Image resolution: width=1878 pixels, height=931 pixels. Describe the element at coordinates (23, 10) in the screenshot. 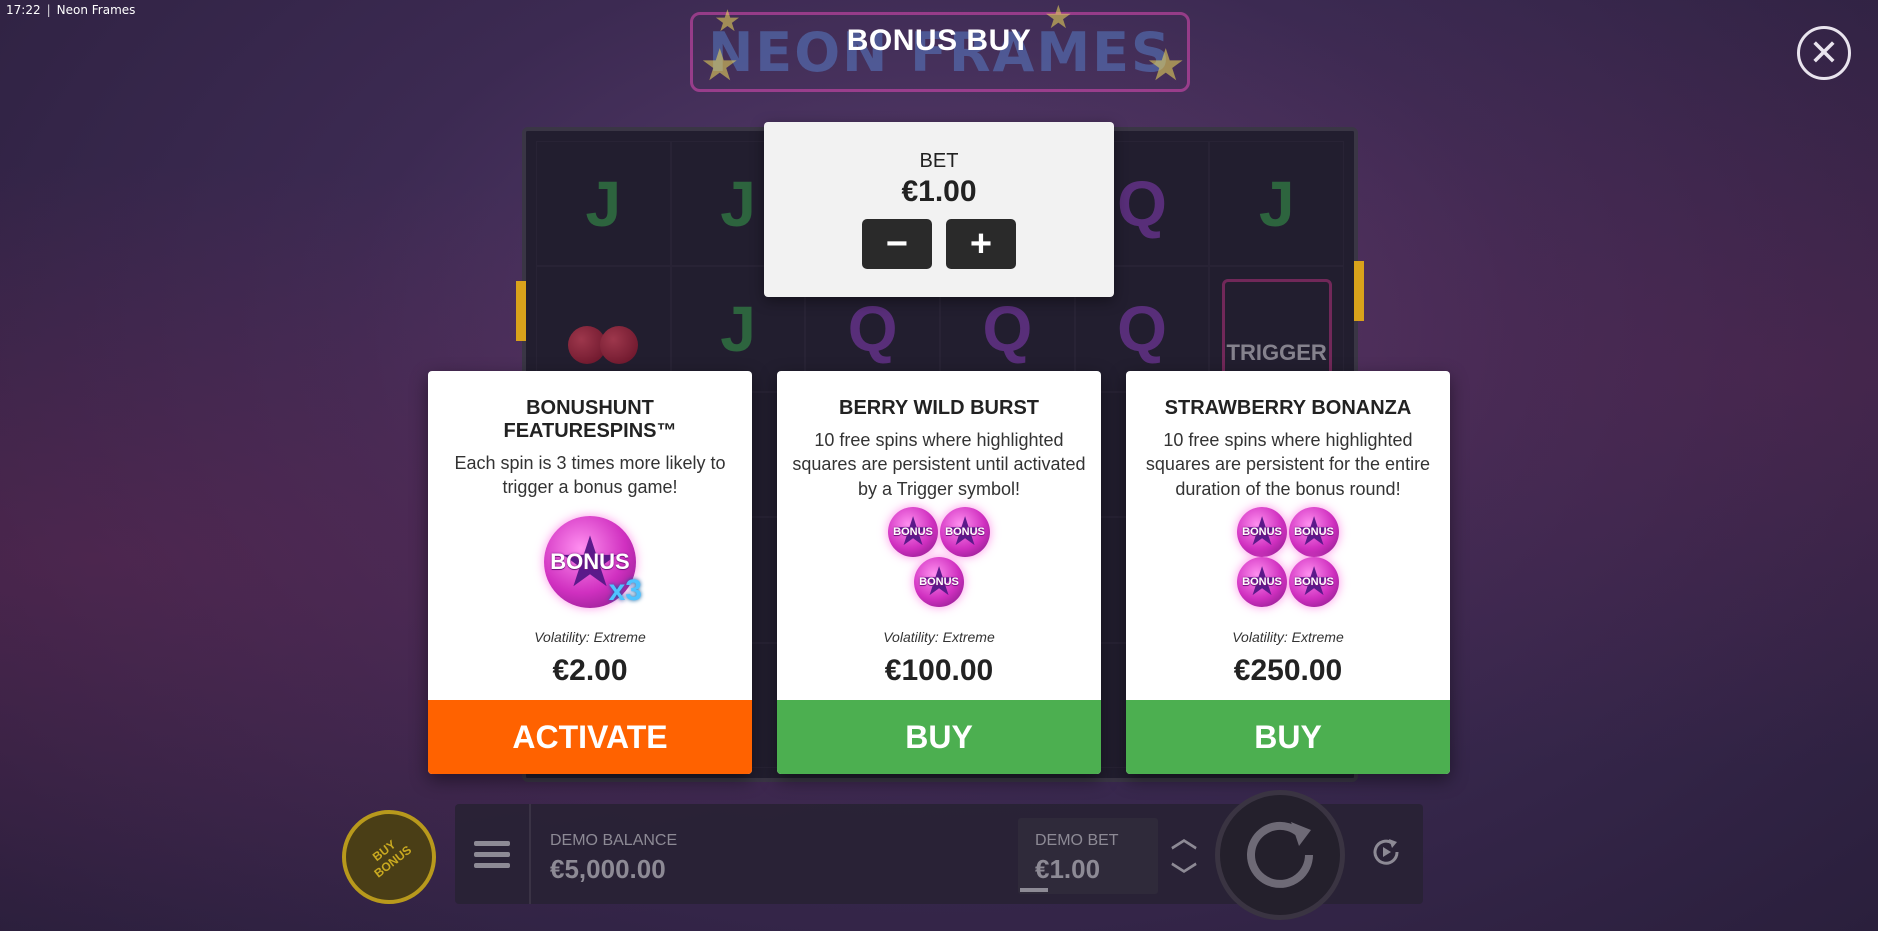

I see `clock: 17:22` at that location.